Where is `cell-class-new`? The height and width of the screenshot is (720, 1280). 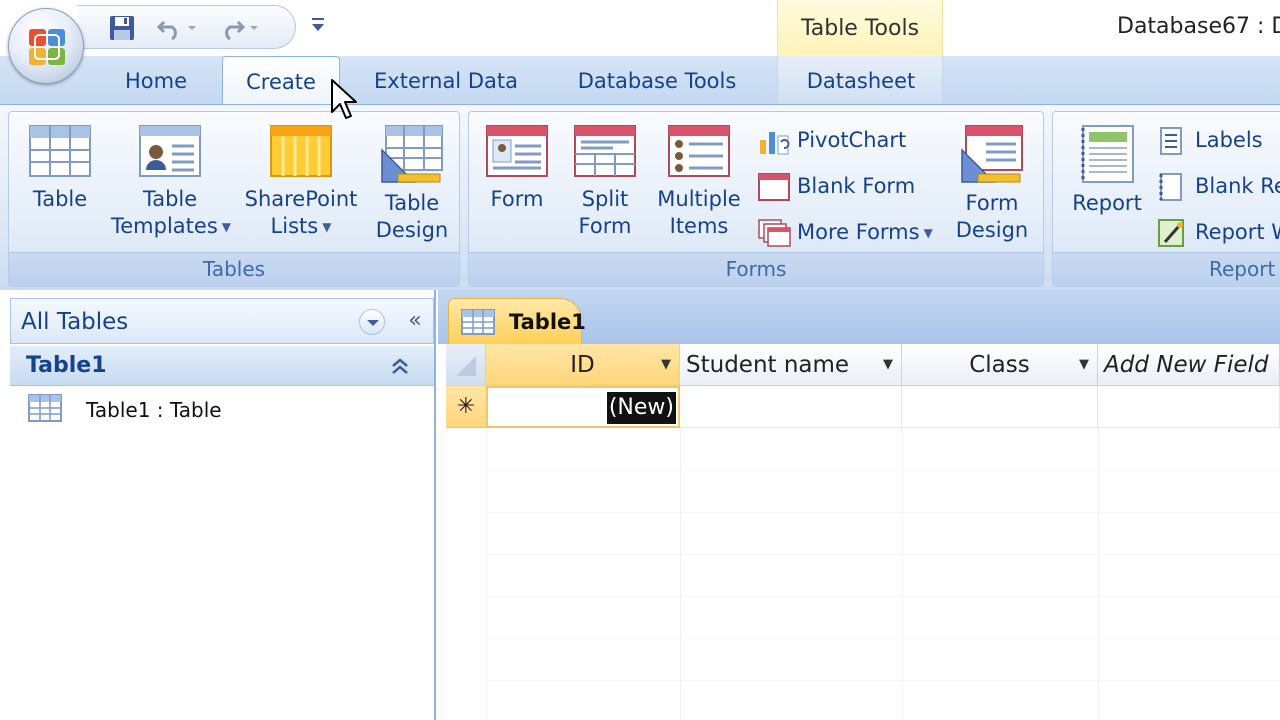
cell-class-new is located at coordinates (1000, 407).